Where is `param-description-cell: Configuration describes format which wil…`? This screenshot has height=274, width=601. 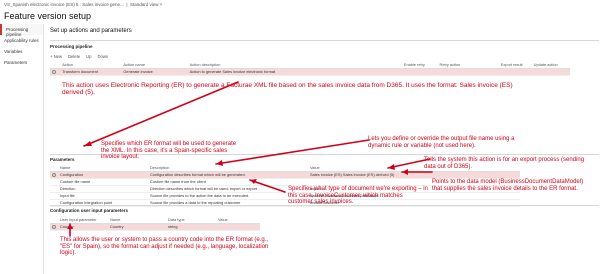 param-description-cell: Configuration describes format which wil… is located at coordinates (228, 175).